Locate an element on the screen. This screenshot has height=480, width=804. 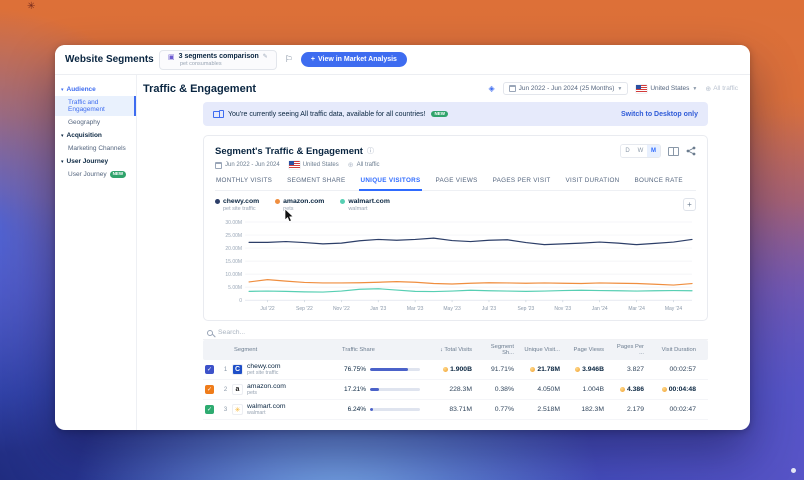
column-header-total-visits: ↓ Total Visits is located at coordinates (453, 350).